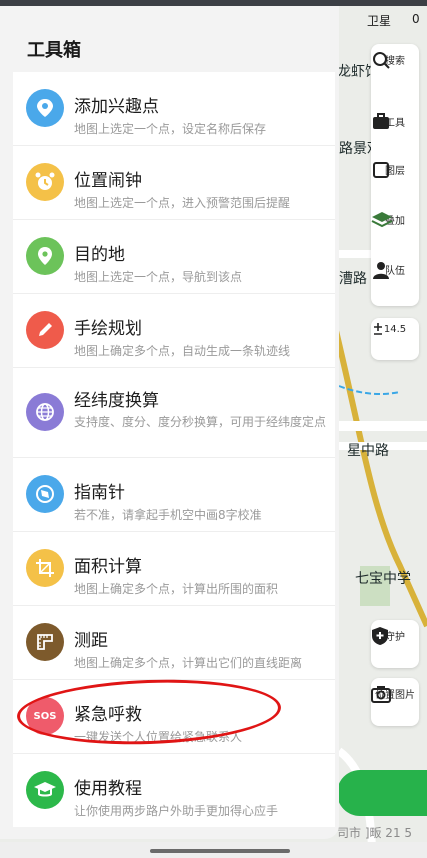  Describe the element at coordinates (395, 59) in the screenshot. I see `search-button: 搜索` at that location.